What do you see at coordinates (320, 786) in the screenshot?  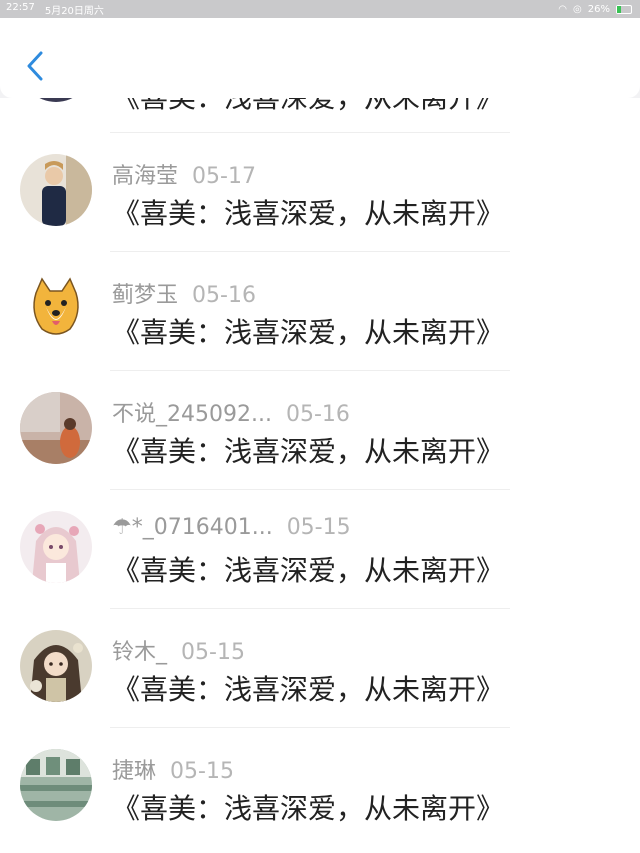 I see `list-item: 捷琳 05-15 《喜美：浅喜深爱，从未离开》` at bounding box center [320, 786].